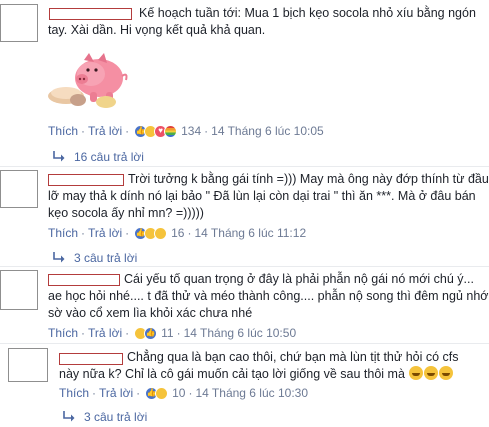 The image size is (489, 427). Describe the element at coordinates (109, 157) in the screenshot. I see `replies-count: 16 câu trả lời` at that location.